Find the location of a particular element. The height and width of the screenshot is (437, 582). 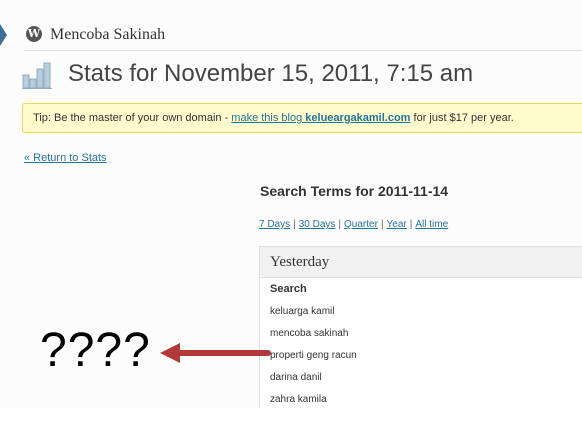

range-nav: 7 Days | 30 Days | Quarter | Year | All time is located at coordinates (354, 224).